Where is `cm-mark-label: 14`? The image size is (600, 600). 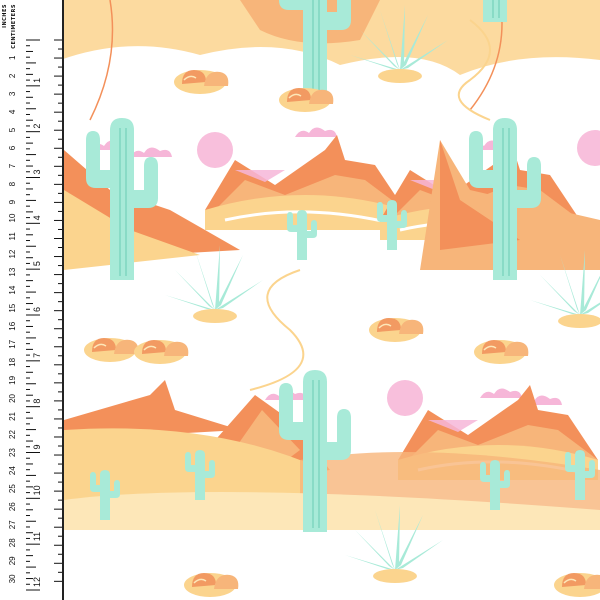
cm-mark-label: 14 is located at coordinates (12, 289).